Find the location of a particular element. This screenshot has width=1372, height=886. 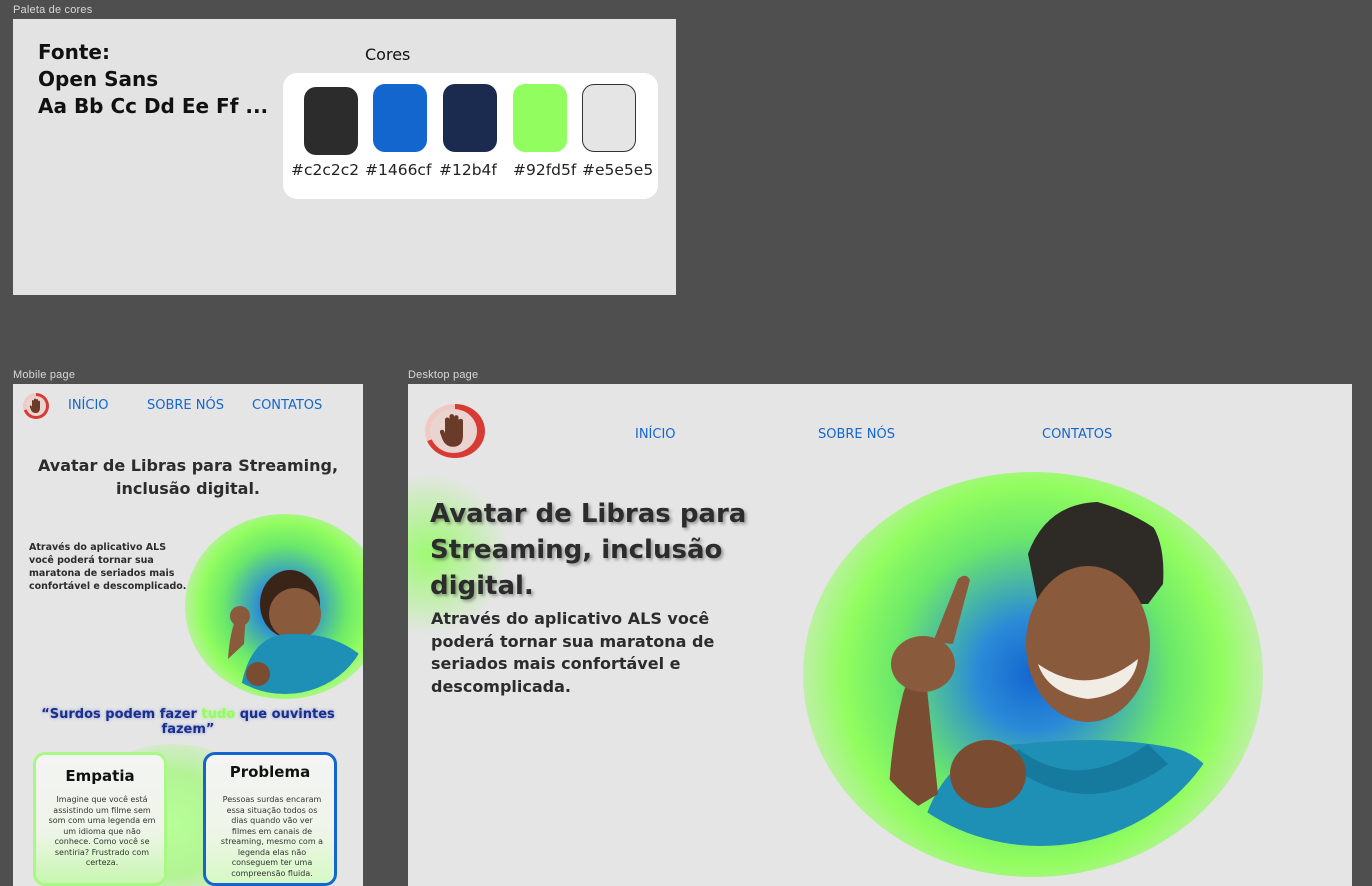

swatch-dark is located at coordinates (331, 121).